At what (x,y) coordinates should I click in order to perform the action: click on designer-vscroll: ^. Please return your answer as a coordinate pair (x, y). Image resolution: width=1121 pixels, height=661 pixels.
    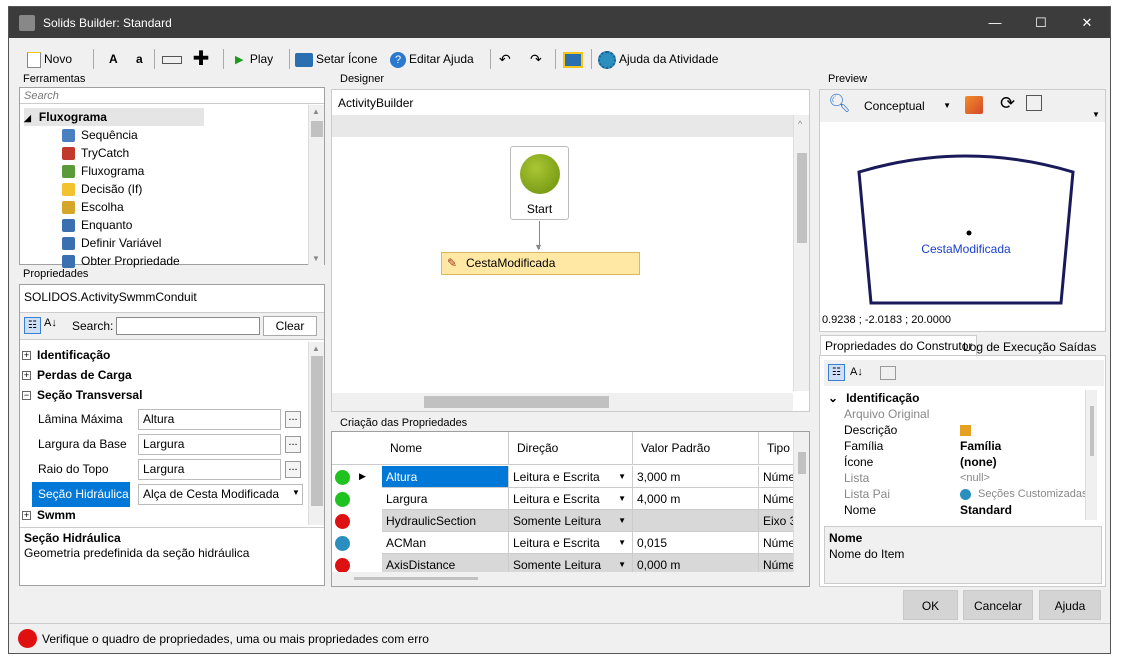
    Looking at the image, I should click on (801, 253).